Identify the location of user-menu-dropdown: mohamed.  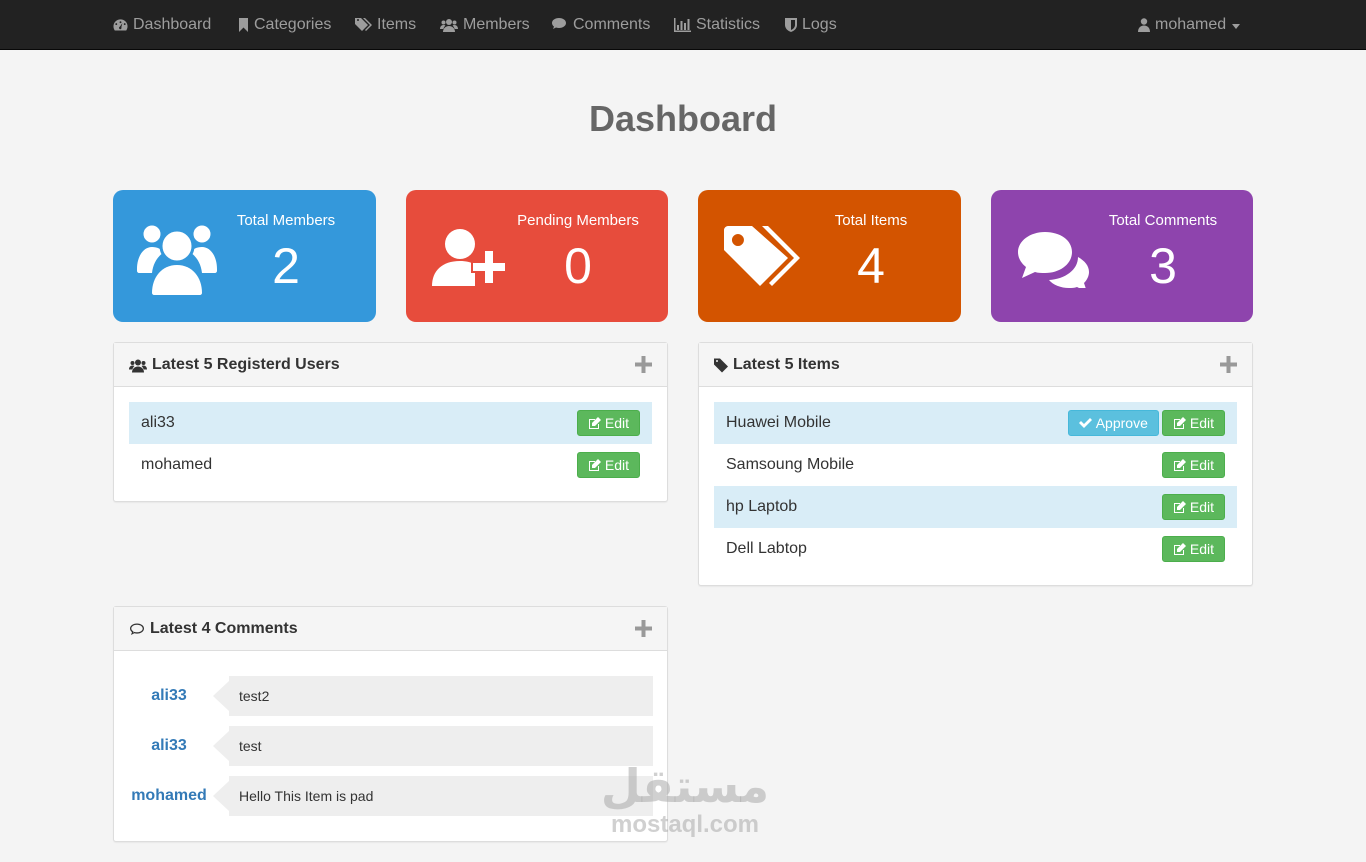
(1189, 25).